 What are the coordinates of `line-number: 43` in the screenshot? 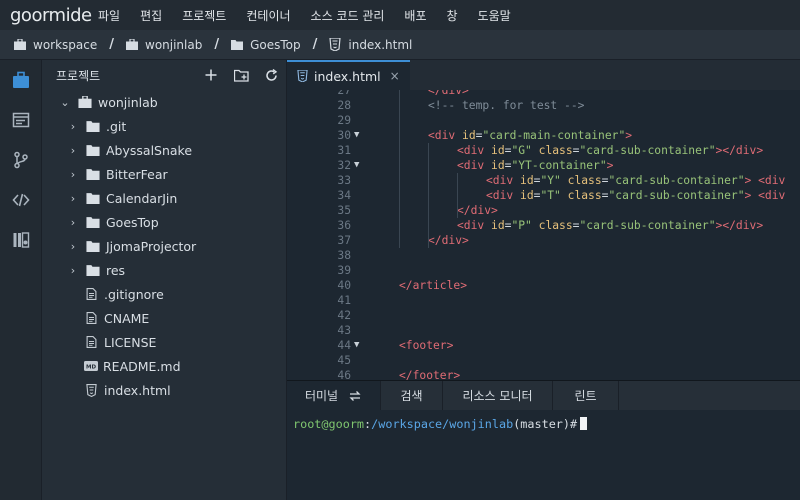 It's located at (344, 330).